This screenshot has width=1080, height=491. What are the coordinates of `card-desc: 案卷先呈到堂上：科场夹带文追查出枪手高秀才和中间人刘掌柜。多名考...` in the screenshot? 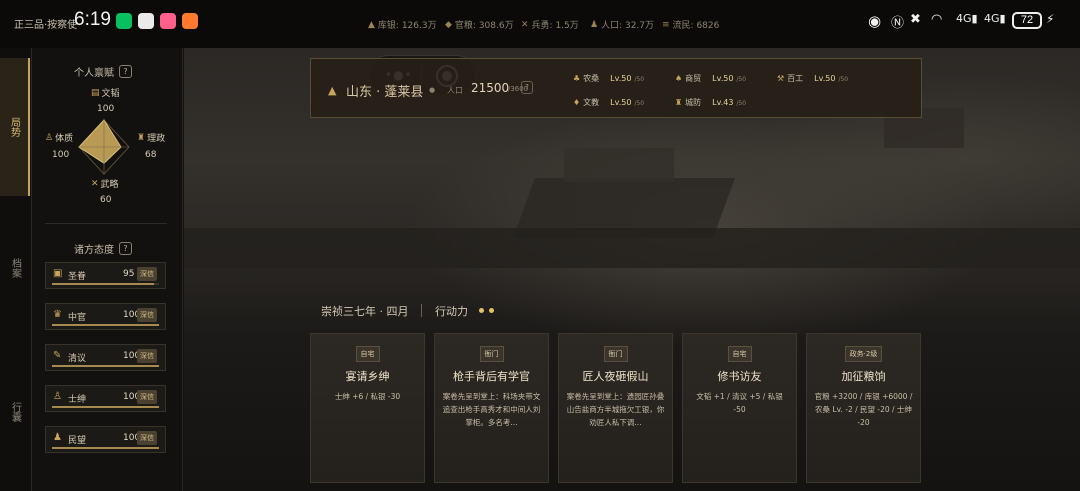 It's located at (491, 409).